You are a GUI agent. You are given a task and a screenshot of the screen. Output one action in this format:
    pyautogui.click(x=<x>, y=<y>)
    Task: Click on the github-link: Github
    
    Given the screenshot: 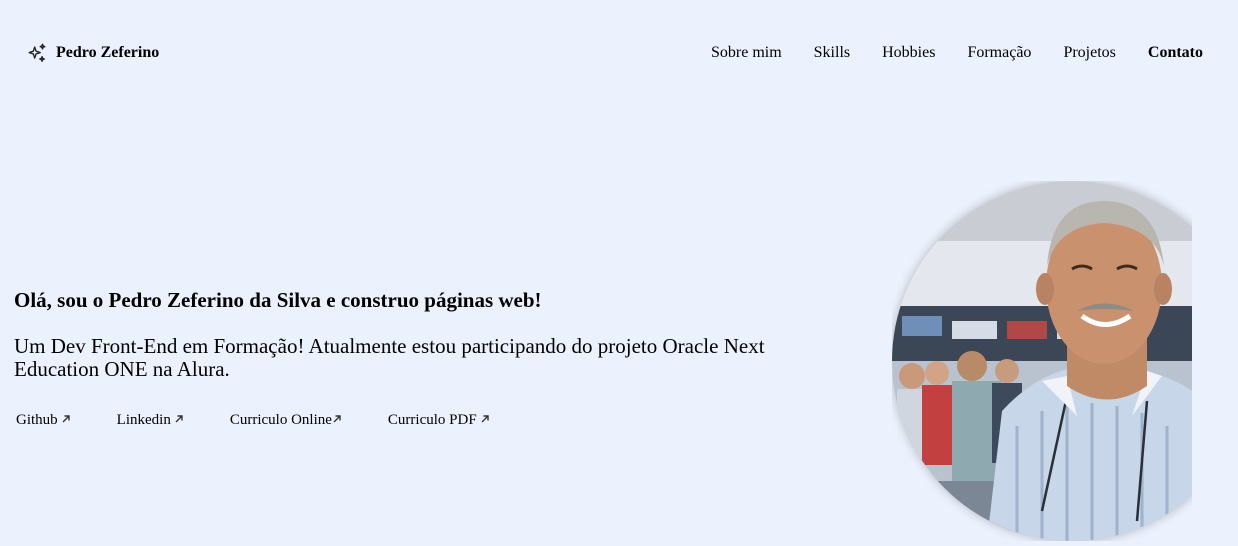 What is the action you would take?
    pyautogui.click(x=43, y=420)
    